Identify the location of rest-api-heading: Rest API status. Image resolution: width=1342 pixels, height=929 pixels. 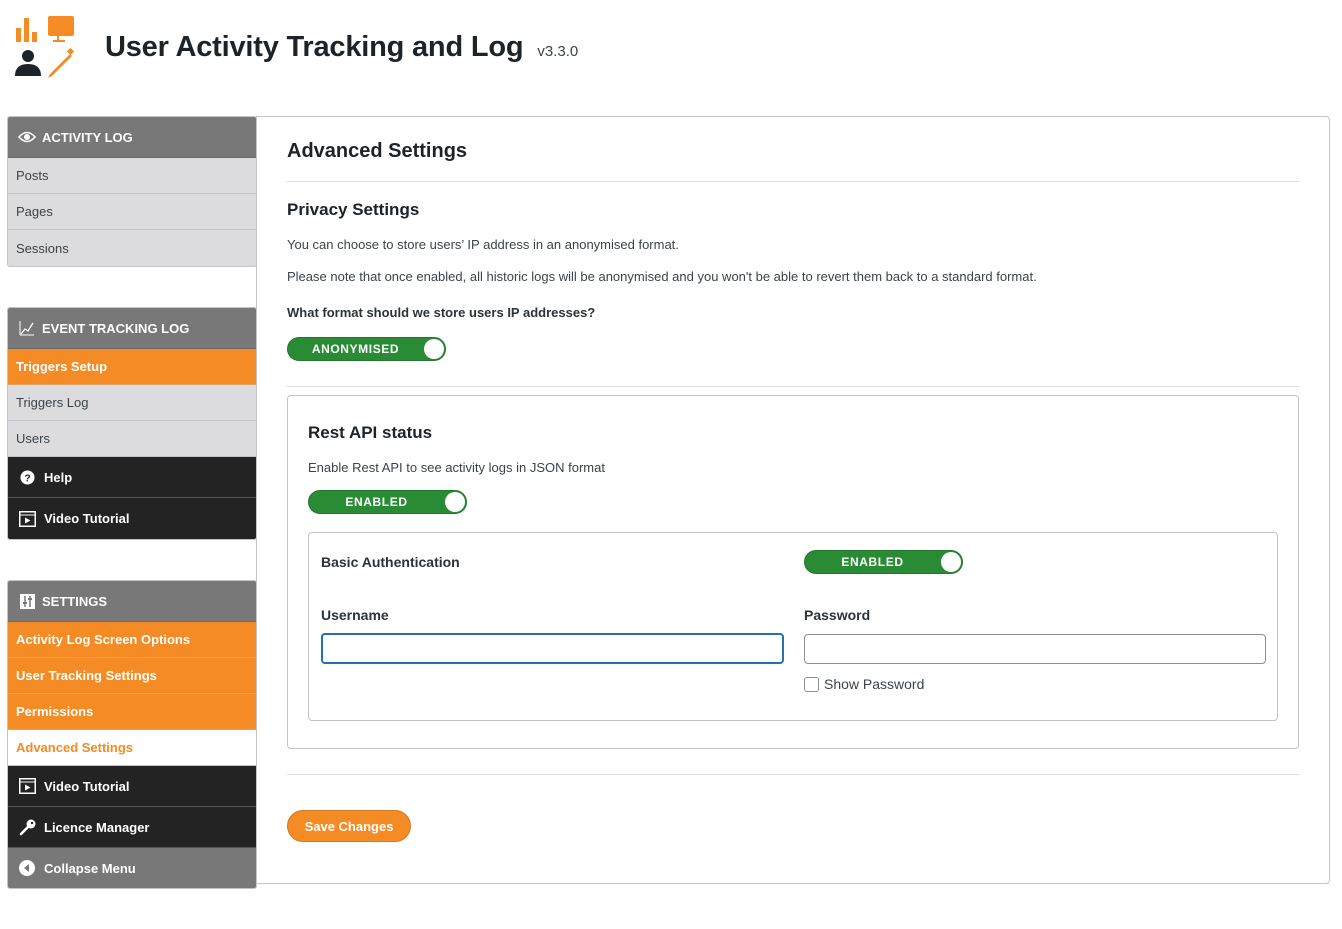
(370, 432).